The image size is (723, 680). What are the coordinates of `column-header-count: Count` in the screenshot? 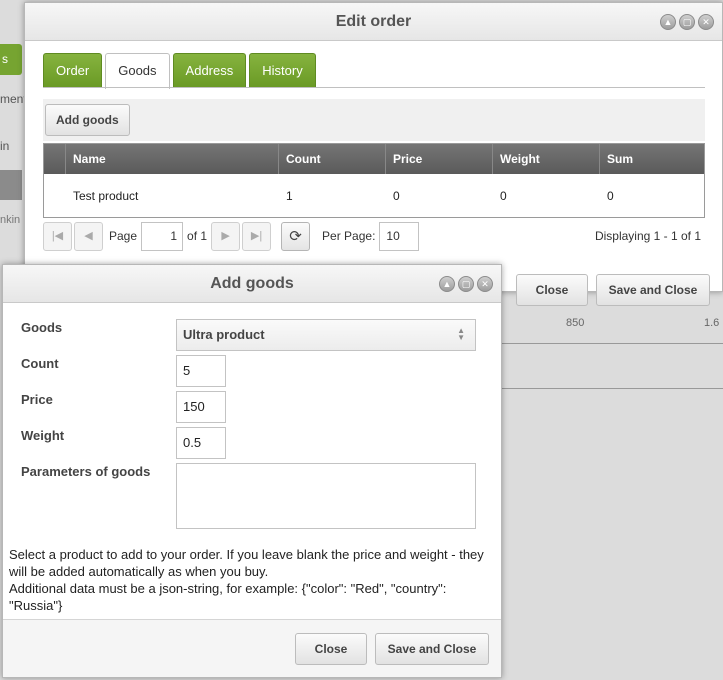 It's located at (332, 159).